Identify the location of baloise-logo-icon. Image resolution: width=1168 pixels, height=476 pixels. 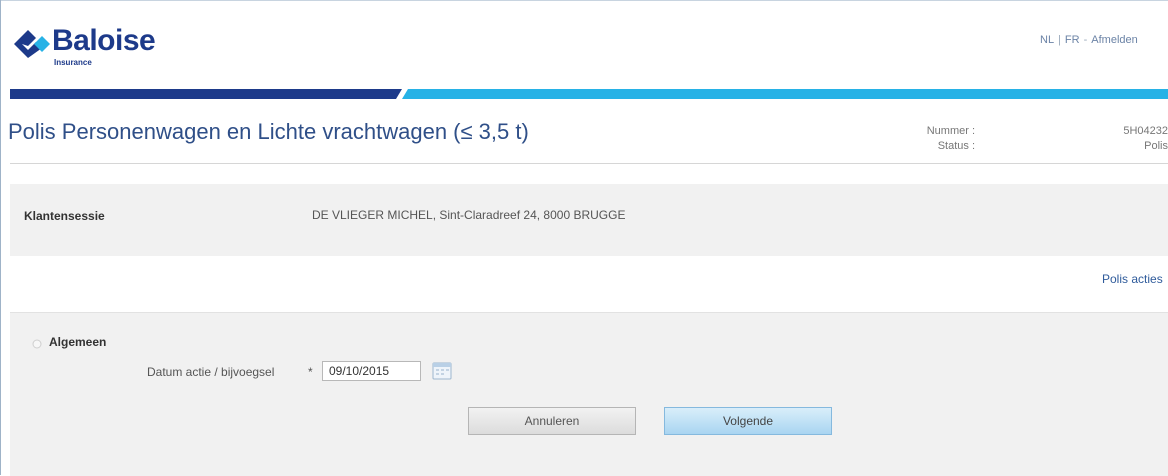
(32, 44).